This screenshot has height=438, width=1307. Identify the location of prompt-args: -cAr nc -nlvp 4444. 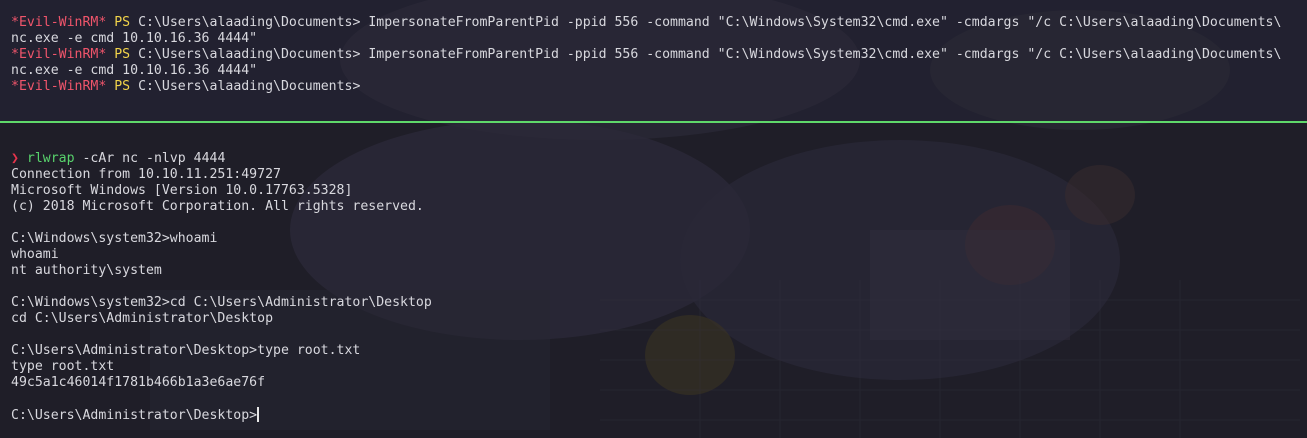
(150, 158).